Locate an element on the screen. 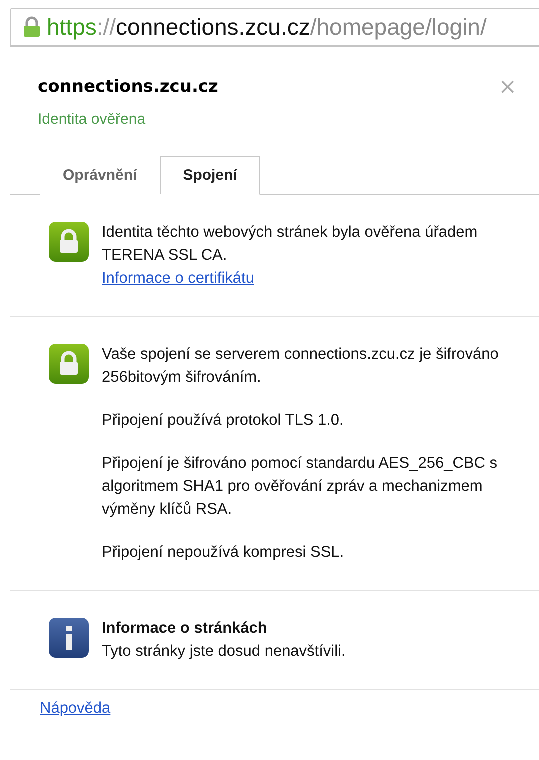  paragraph: Identita těchto webových stránek byla ověřena úřadem TERENA SSL CA. is located at coordinates (290, 244).